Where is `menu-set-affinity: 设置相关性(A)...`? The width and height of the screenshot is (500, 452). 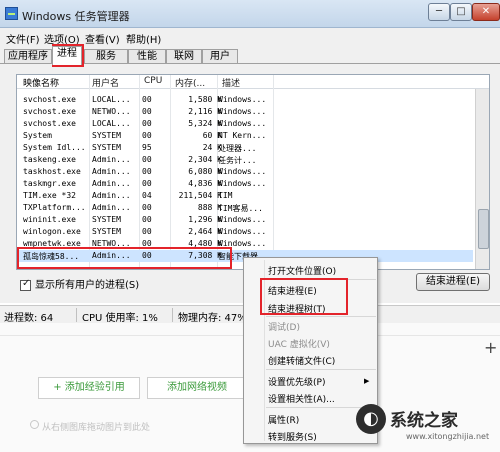
menu-set-affinity: 设置相关性(A)... is located at coordinates (301, 398).